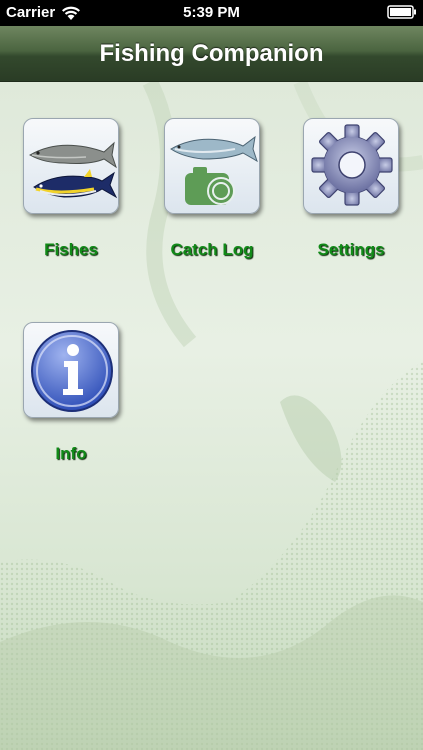  Describe the element at coordinates (71, 453) in the screenshot. I see `tile-label: Info` at that location.